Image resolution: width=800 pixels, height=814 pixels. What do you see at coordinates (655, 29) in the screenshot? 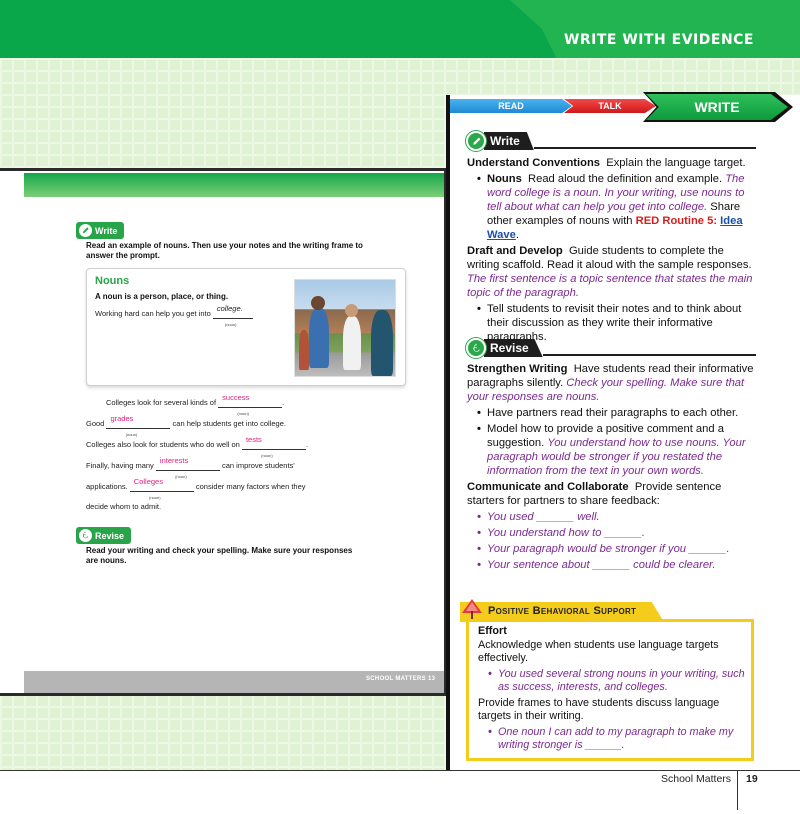
I see `header-arrow` at bounding box center [655, 29].